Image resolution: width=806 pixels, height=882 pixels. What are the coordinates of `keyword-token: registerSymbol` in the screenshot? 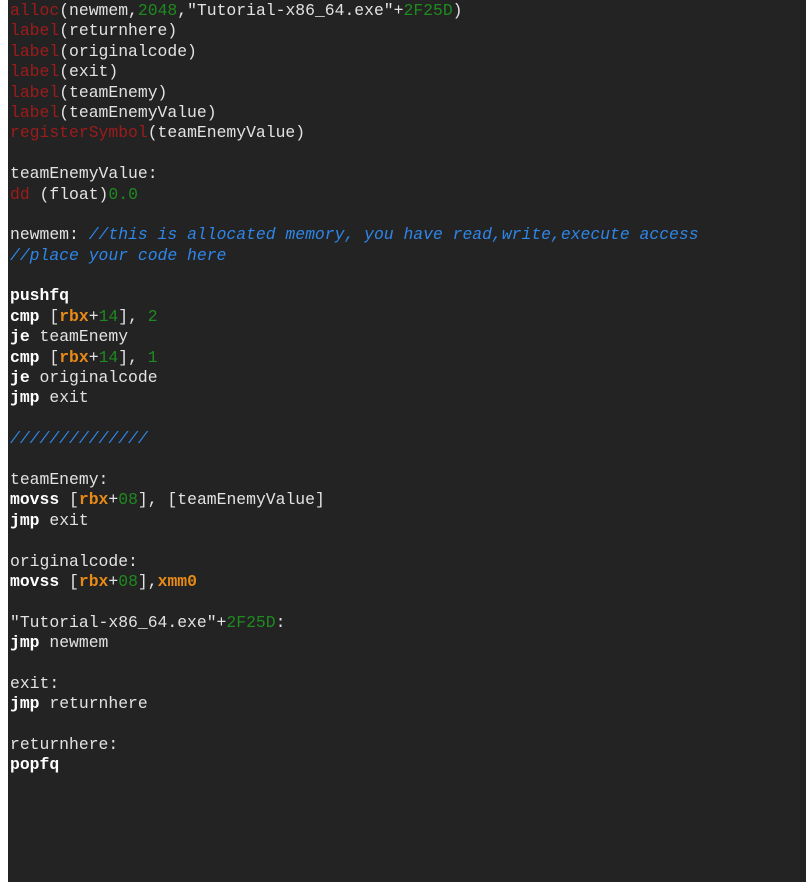 It's located at (79, 133).